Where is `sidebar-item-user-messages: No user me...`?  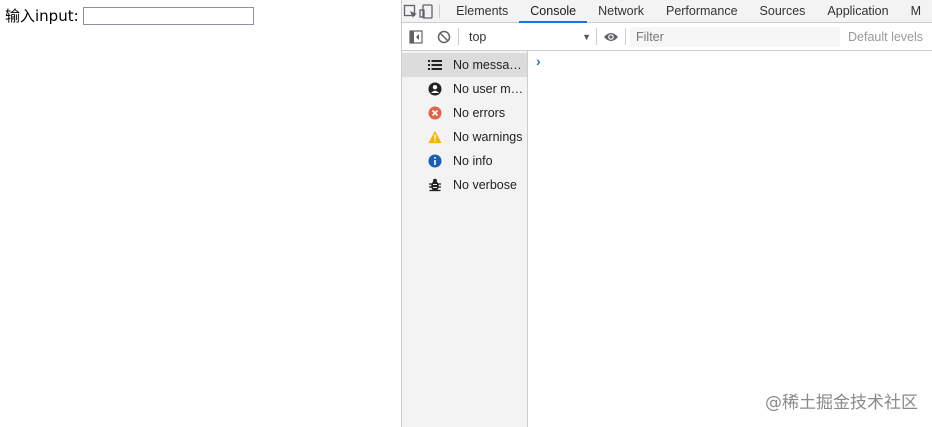 sidebar-item-user-messages: No user me... is located at coordinates (464, 89).